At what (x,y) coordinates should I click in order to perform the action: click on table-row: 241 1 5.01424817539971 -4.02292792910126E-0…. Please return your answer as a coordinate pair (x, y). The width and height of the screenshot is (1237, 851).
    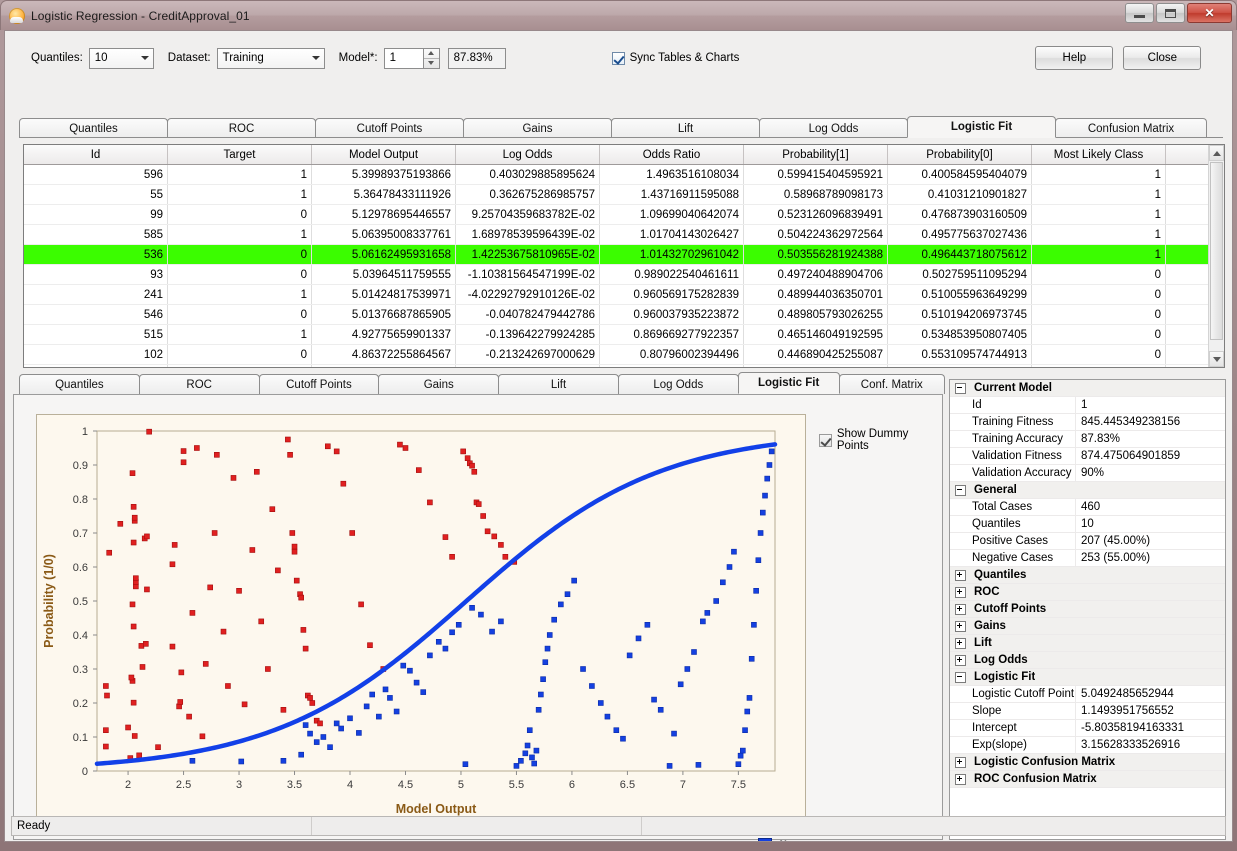
    Looking at the image, I should click on (624, 294).